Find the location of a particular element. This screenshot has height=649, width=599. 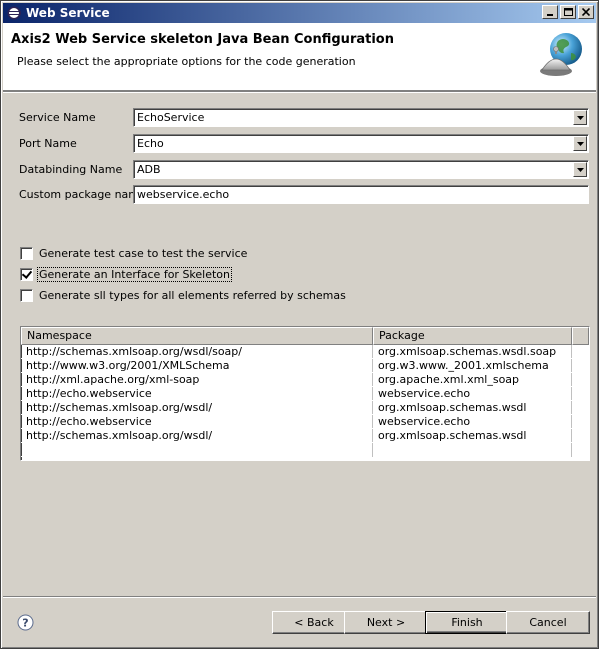

maximize-icon is located at coordinates (568, 12).